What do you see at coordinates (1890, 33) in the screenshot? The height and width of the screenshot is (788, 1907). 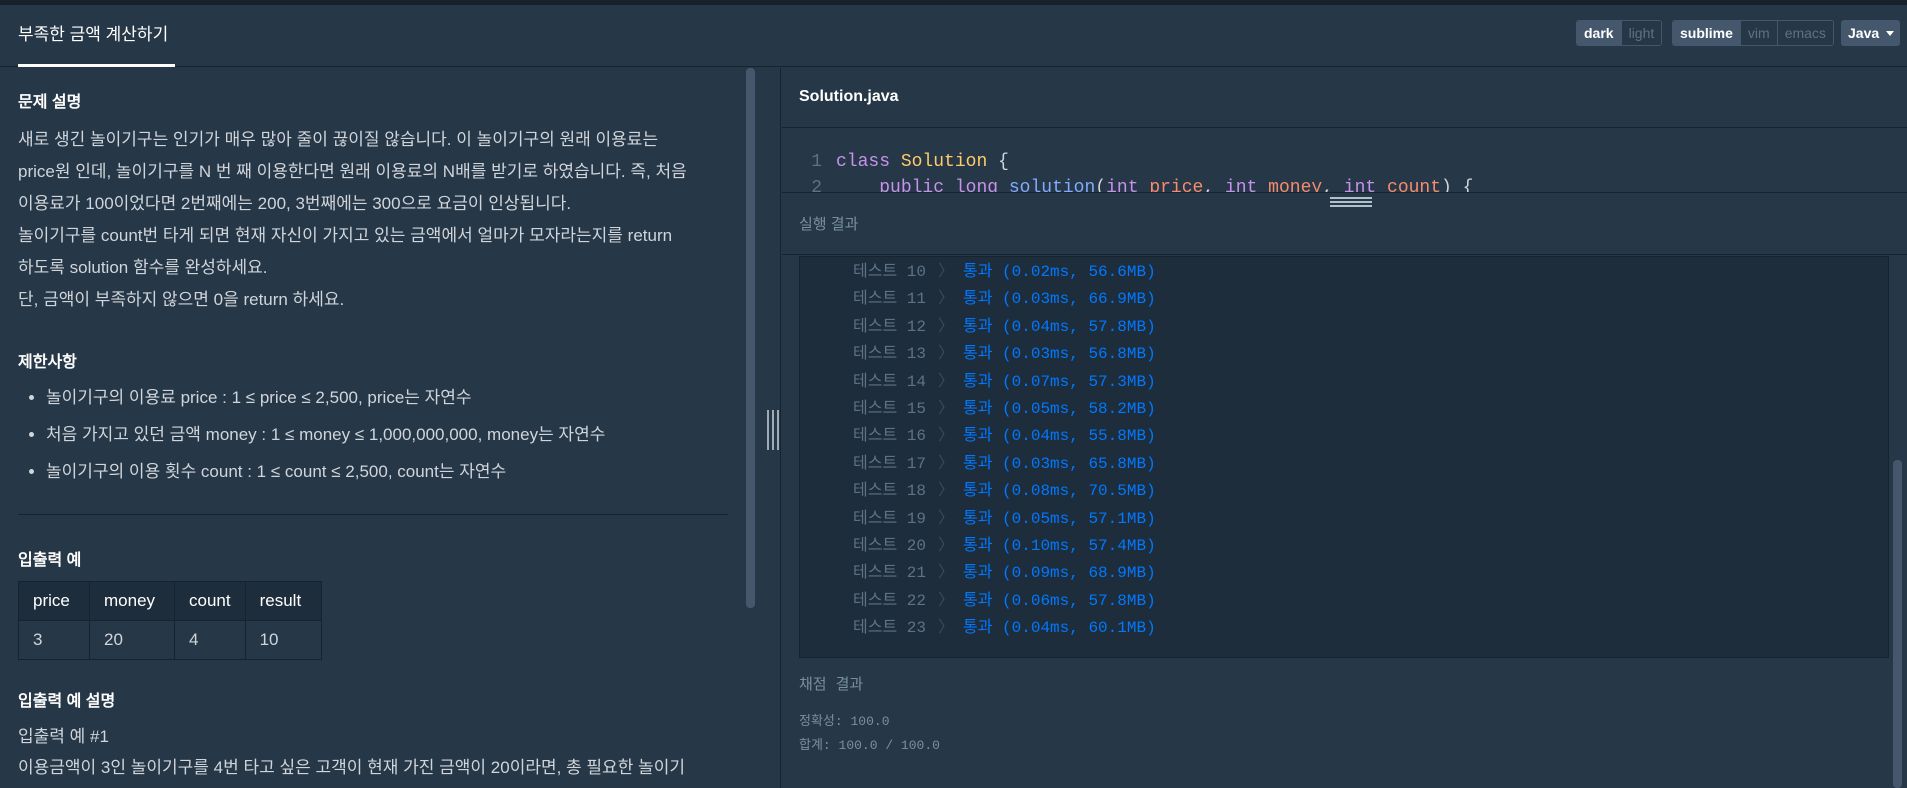 I see `caret-down-icon` at bounding box center [1890, 33].